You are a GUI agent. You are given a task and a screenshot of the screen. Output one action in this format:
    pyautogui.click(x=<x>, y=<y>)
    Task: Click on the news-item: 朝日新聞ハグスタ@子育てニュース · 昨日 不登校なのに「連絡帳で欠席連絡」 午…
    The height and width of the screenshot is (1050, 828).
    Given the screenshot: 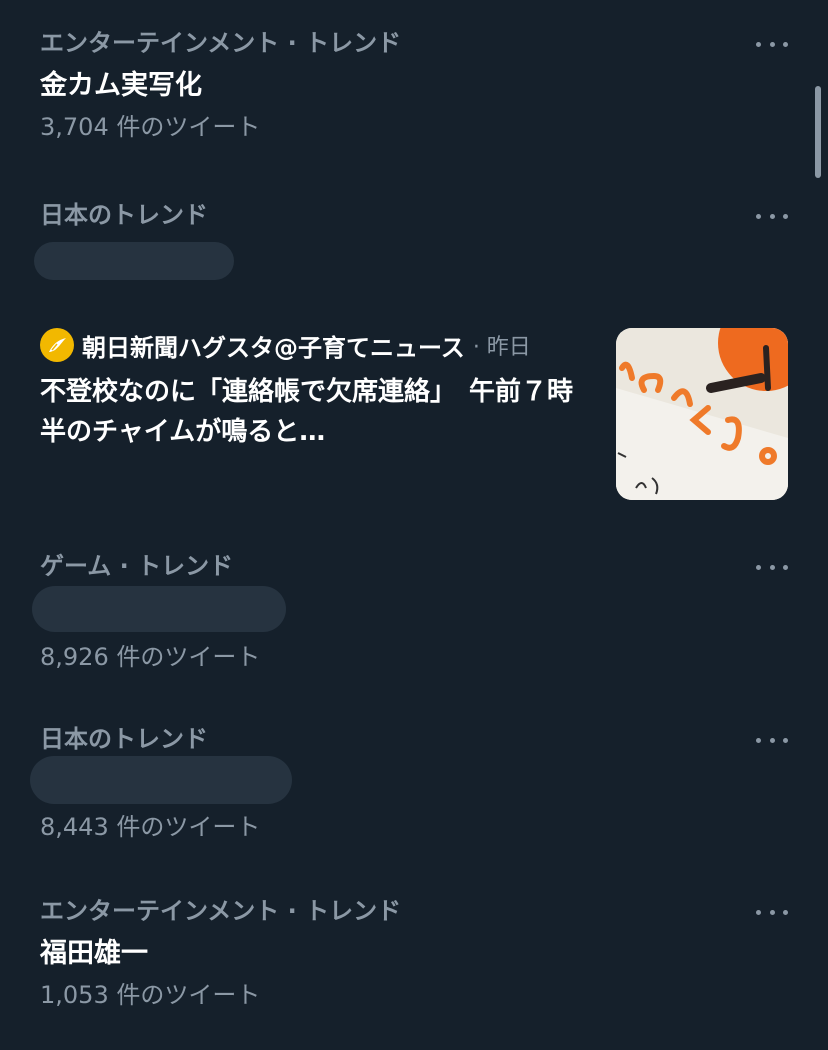 What is the action you would take?
    pyautogui.click(x=320, y=389)
    